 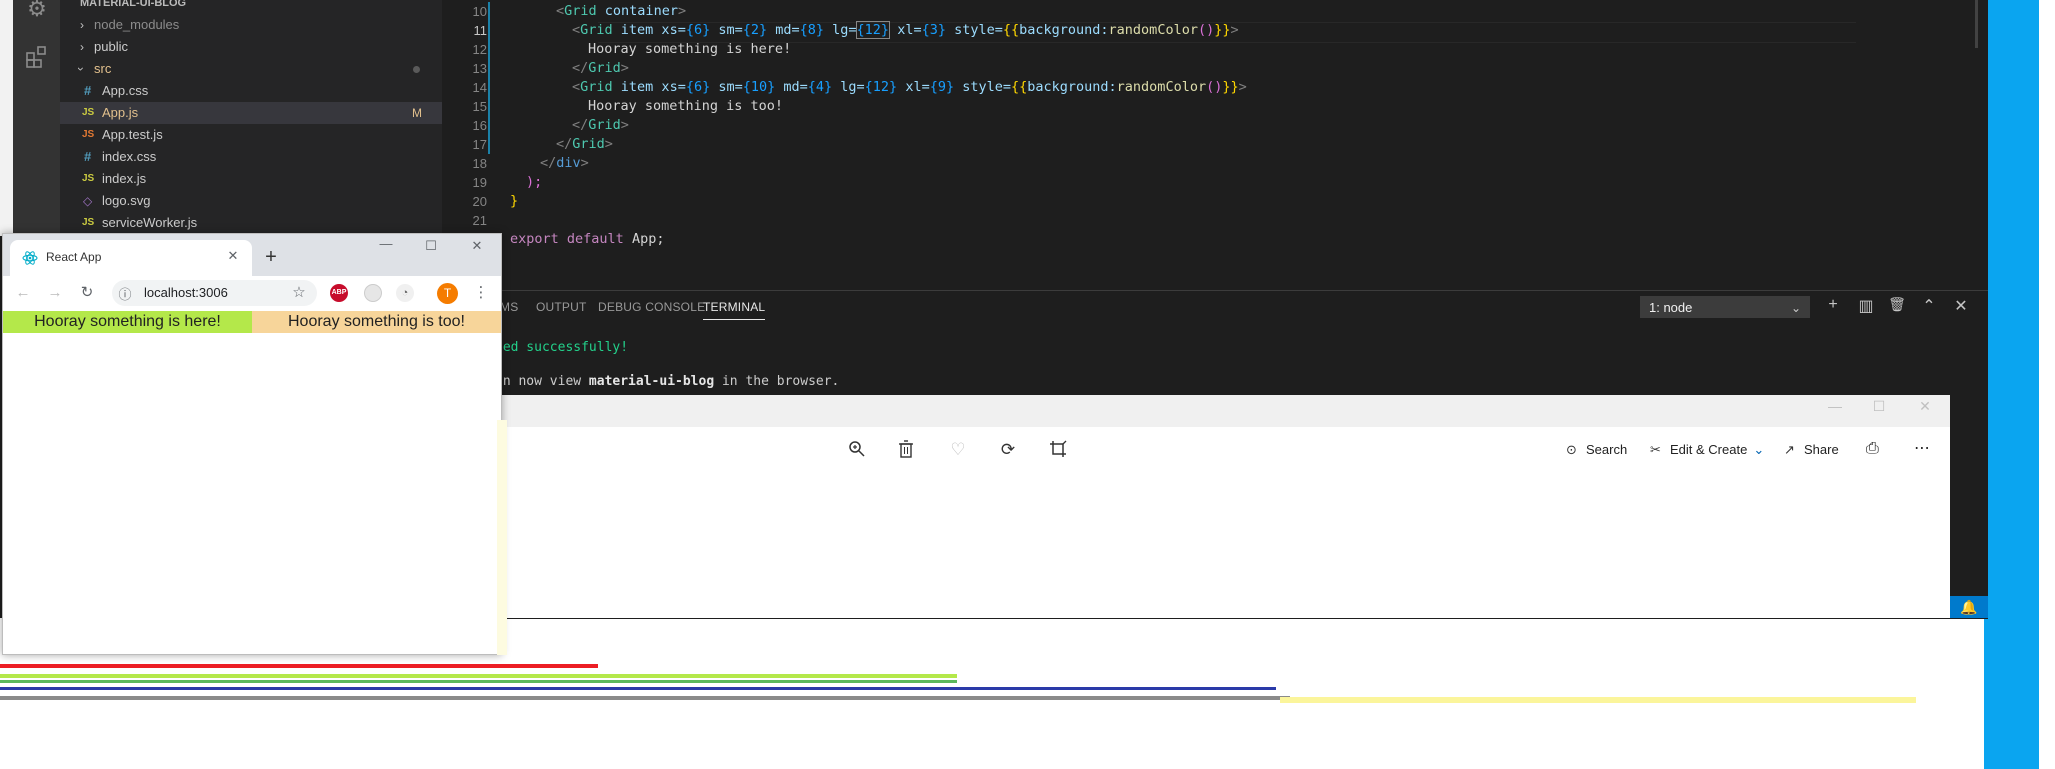 I want to click on print-icon: ⎙, so click(x=1872, y=449).